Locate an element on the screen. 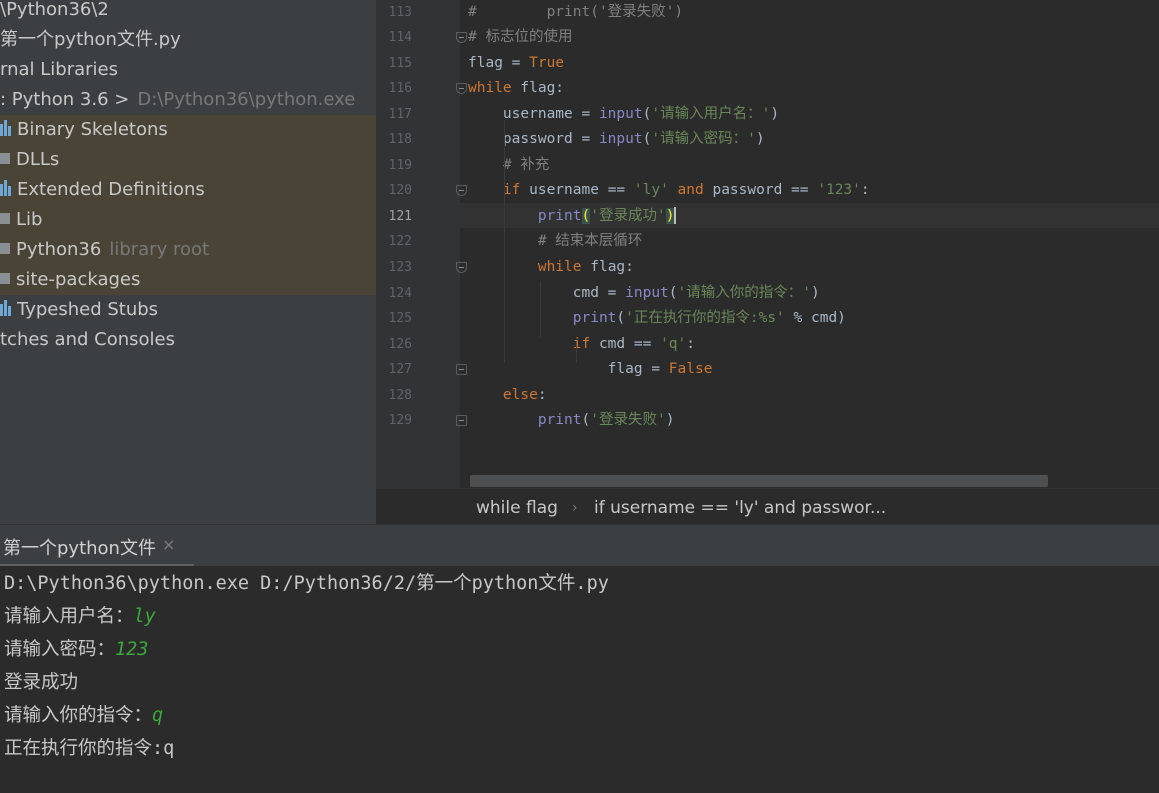  console-line: 请输入用户名：ly is located at coordinates (80, 616).